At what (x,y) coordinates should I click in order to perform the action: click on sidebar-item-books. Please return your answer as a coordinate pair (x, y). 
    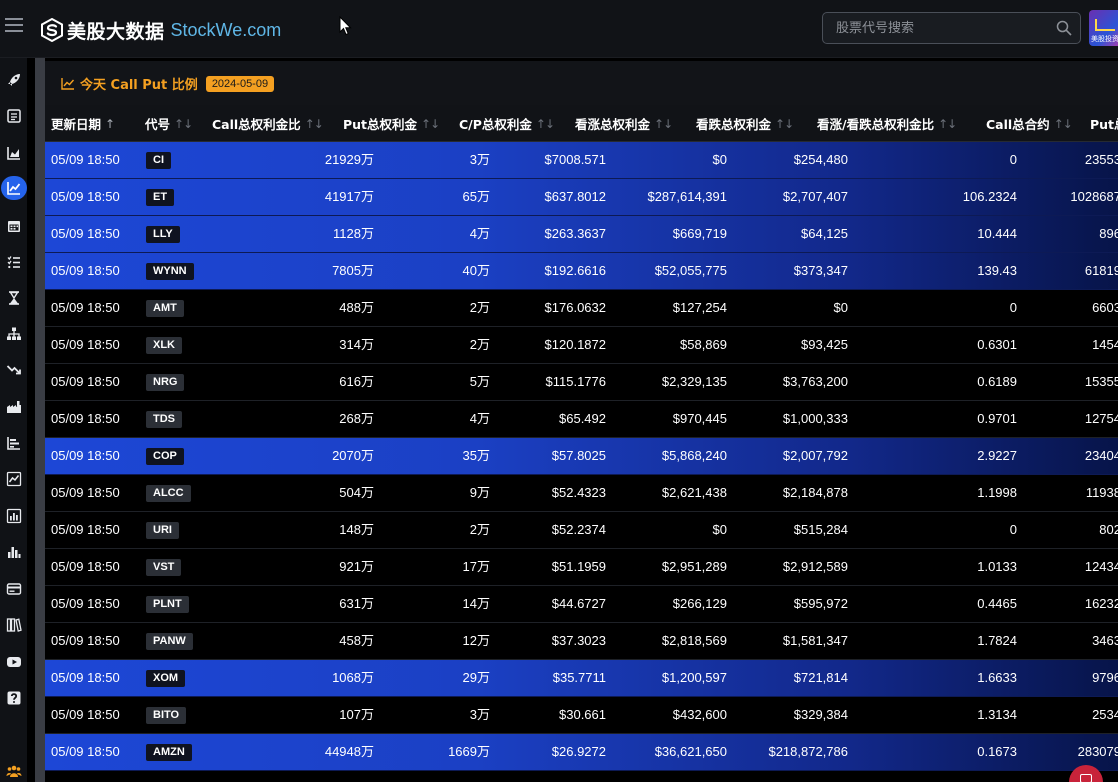
    Looking at the image, I should click on (14, 625).